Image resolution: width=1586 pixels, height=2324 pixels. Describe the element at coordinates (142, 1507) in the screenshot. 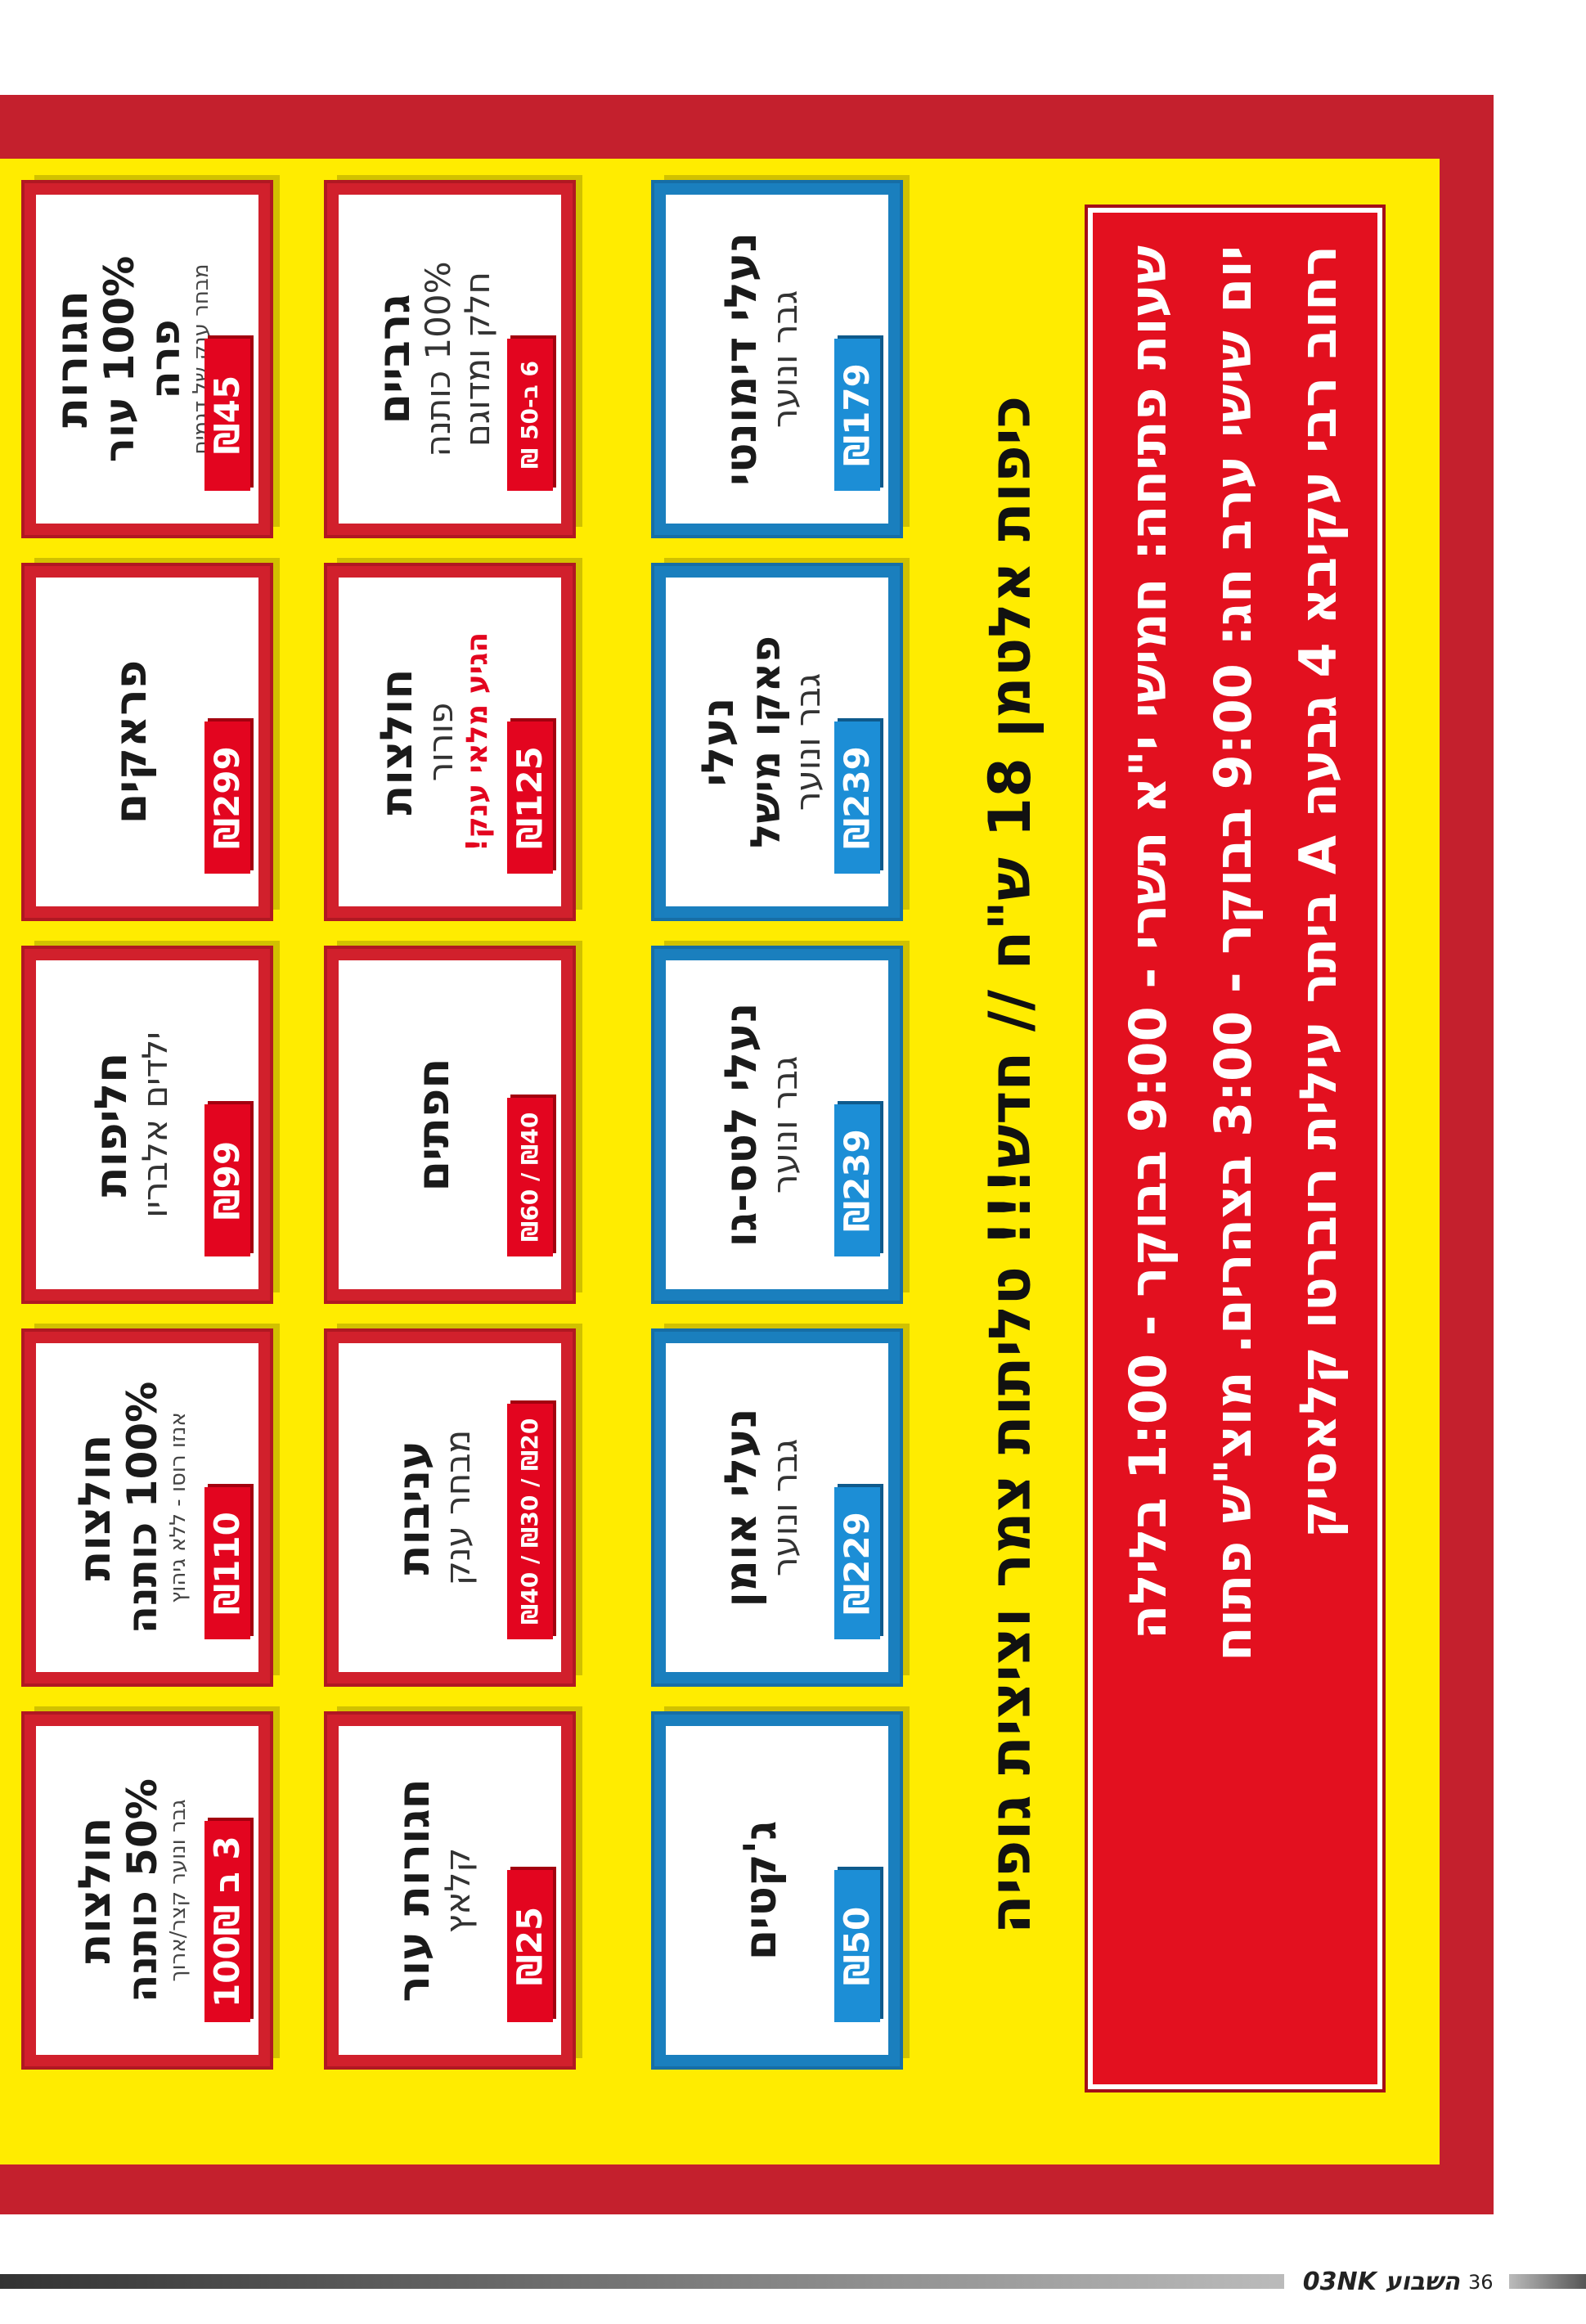

I see `product-title-2: 100% כותנה` at that location.